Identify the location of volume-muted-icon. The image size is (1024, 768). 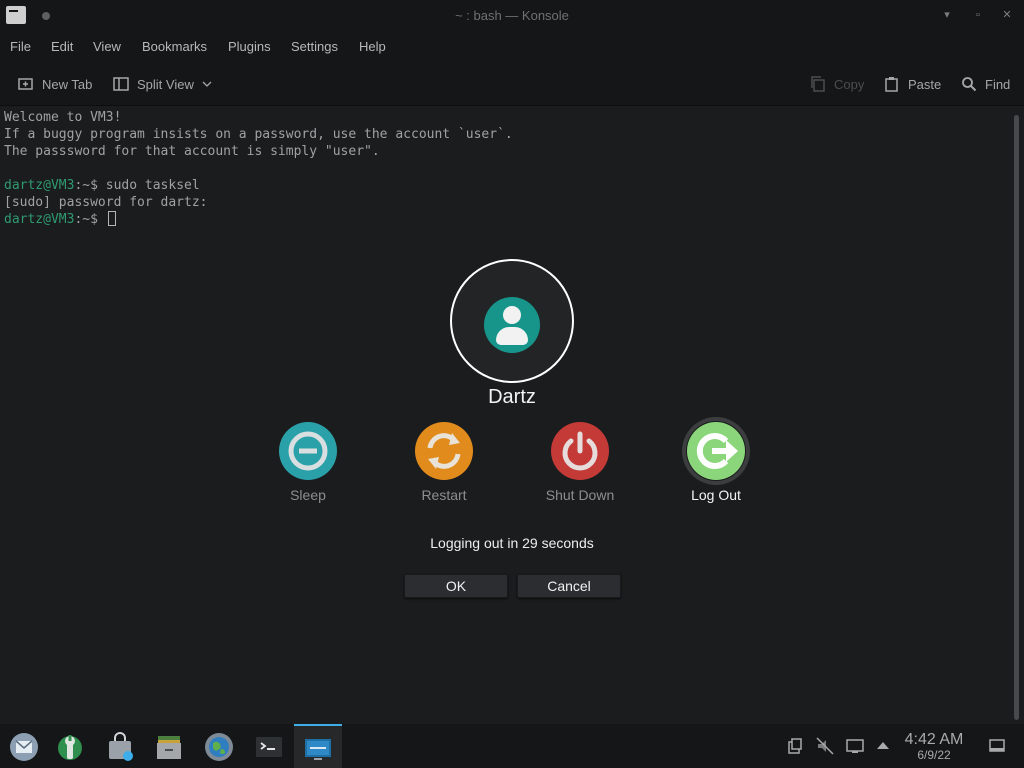
(825, 746).